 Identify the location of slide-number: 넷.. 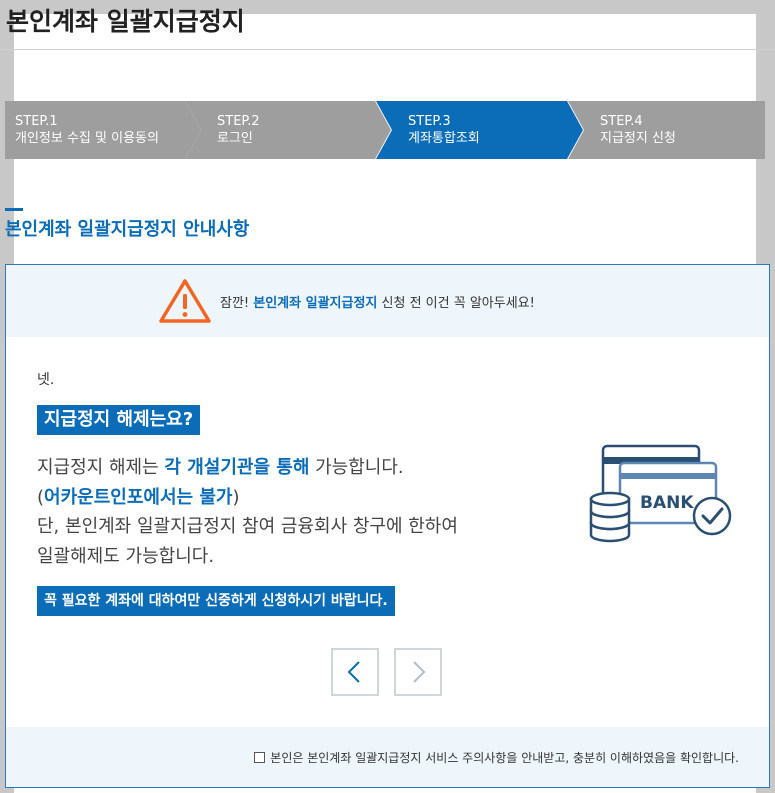
(46, 380).